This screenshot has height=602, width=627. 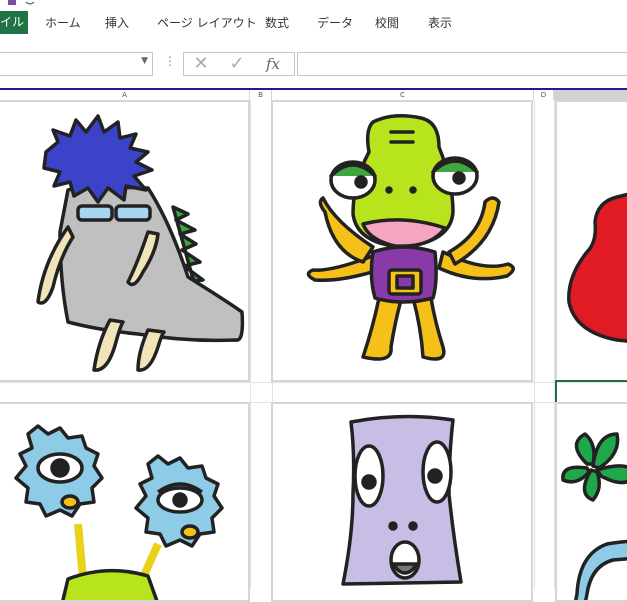 I want to click on column-header-row: A B C D, so click(x=313, y=94).